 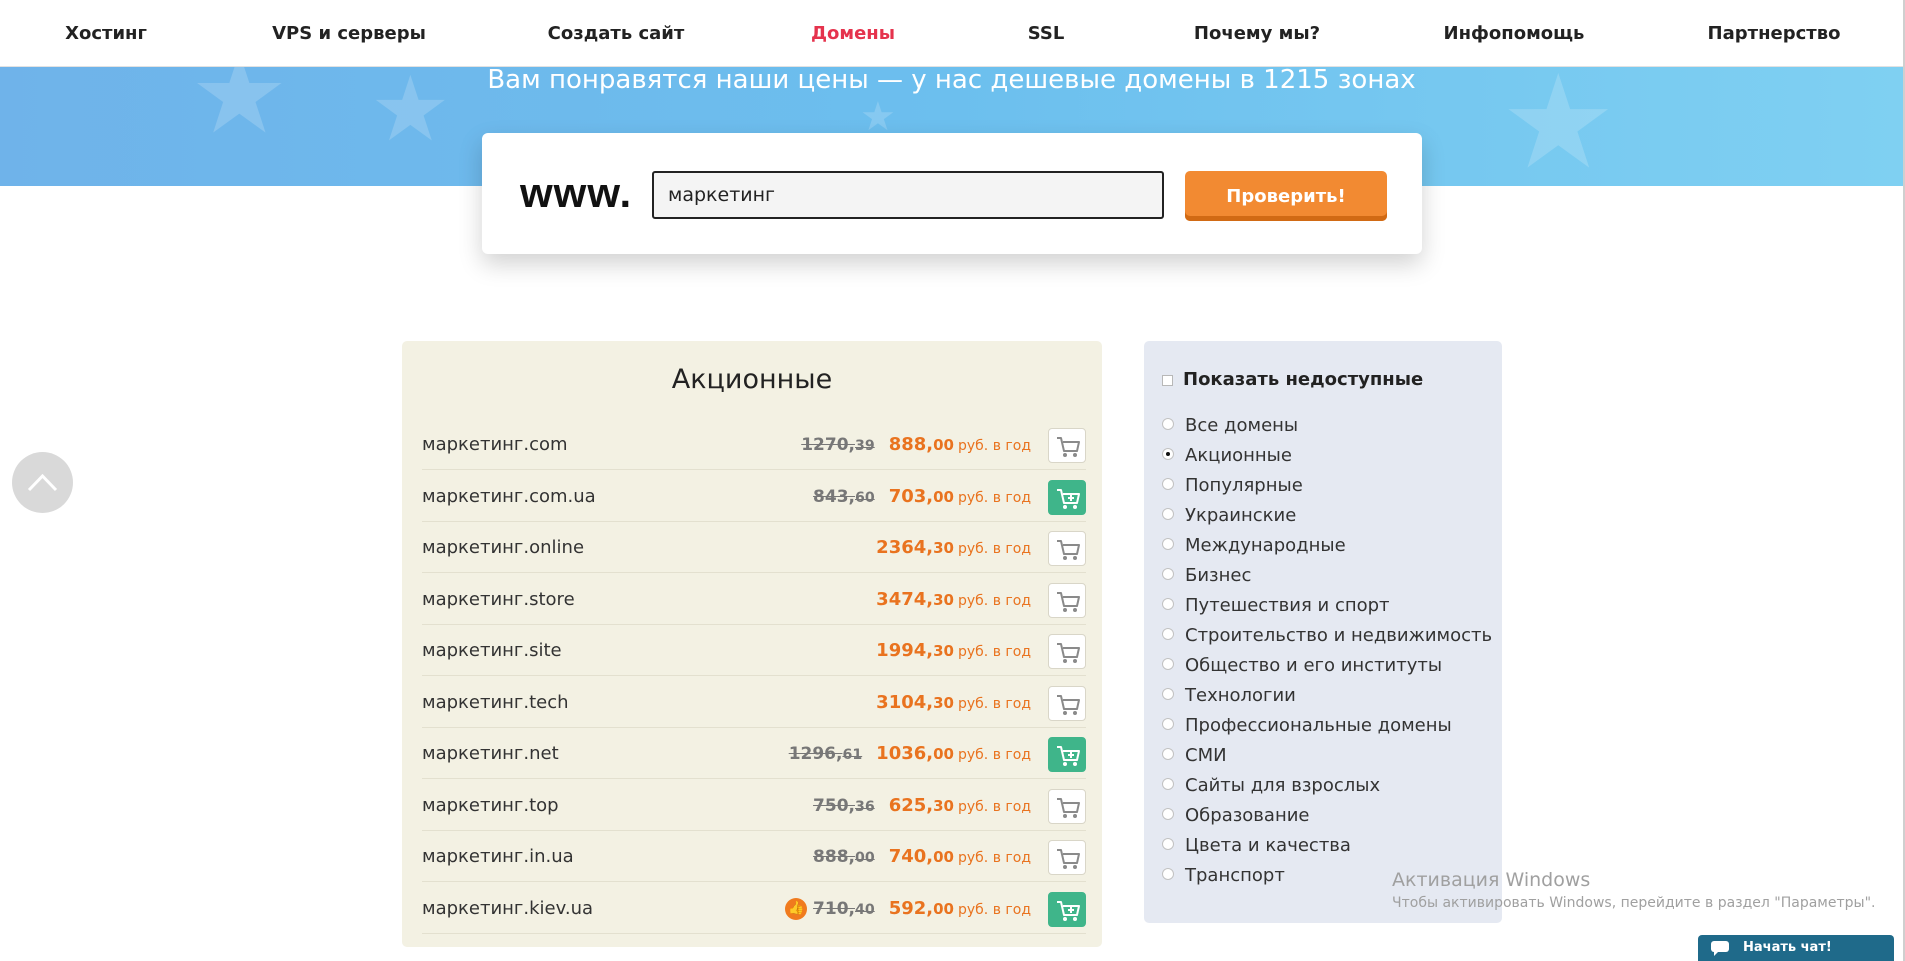 I want to click on domain-search-card: www. Проверить!, so click(x=952, y=193).